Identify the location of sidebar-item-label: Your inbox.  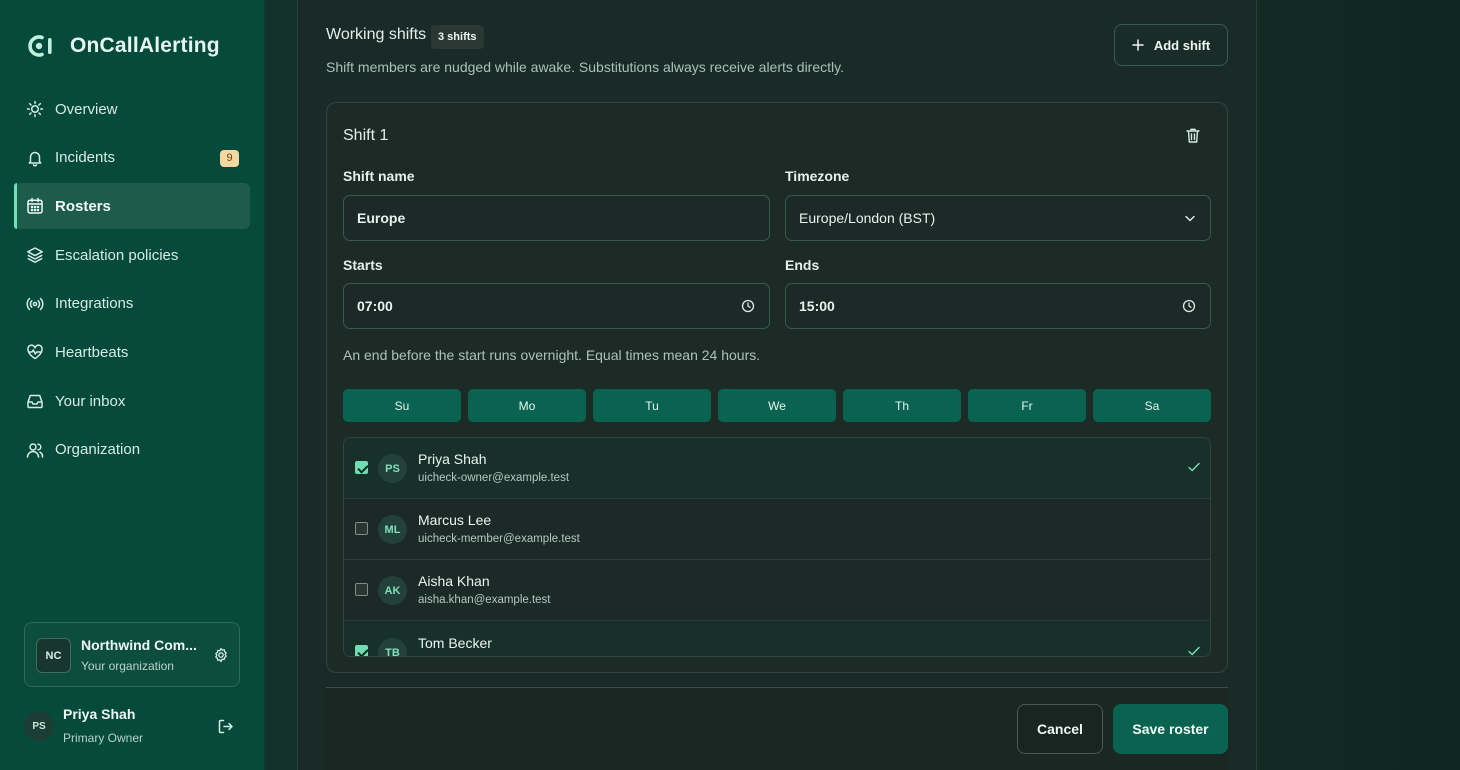
(90, 401).